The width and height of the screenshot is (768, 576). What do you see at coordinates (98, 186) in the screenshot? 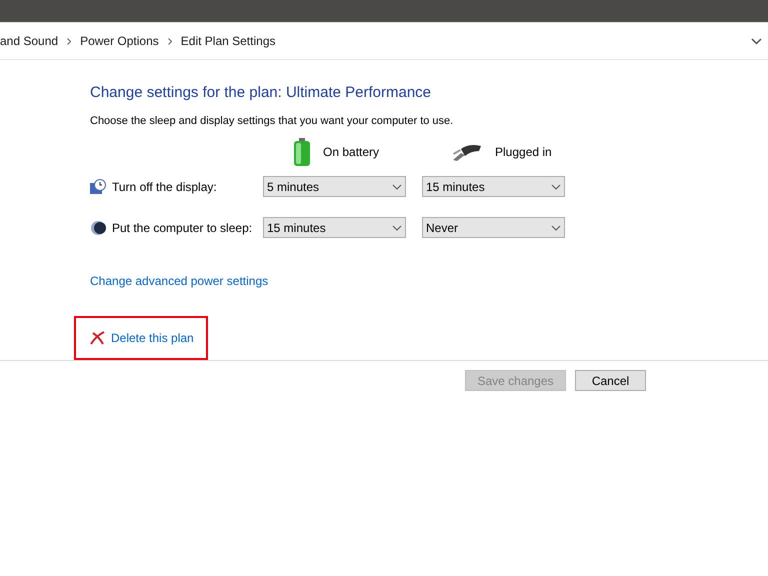
I see `monitor-clock-icon` at bounding box center [98, 186].